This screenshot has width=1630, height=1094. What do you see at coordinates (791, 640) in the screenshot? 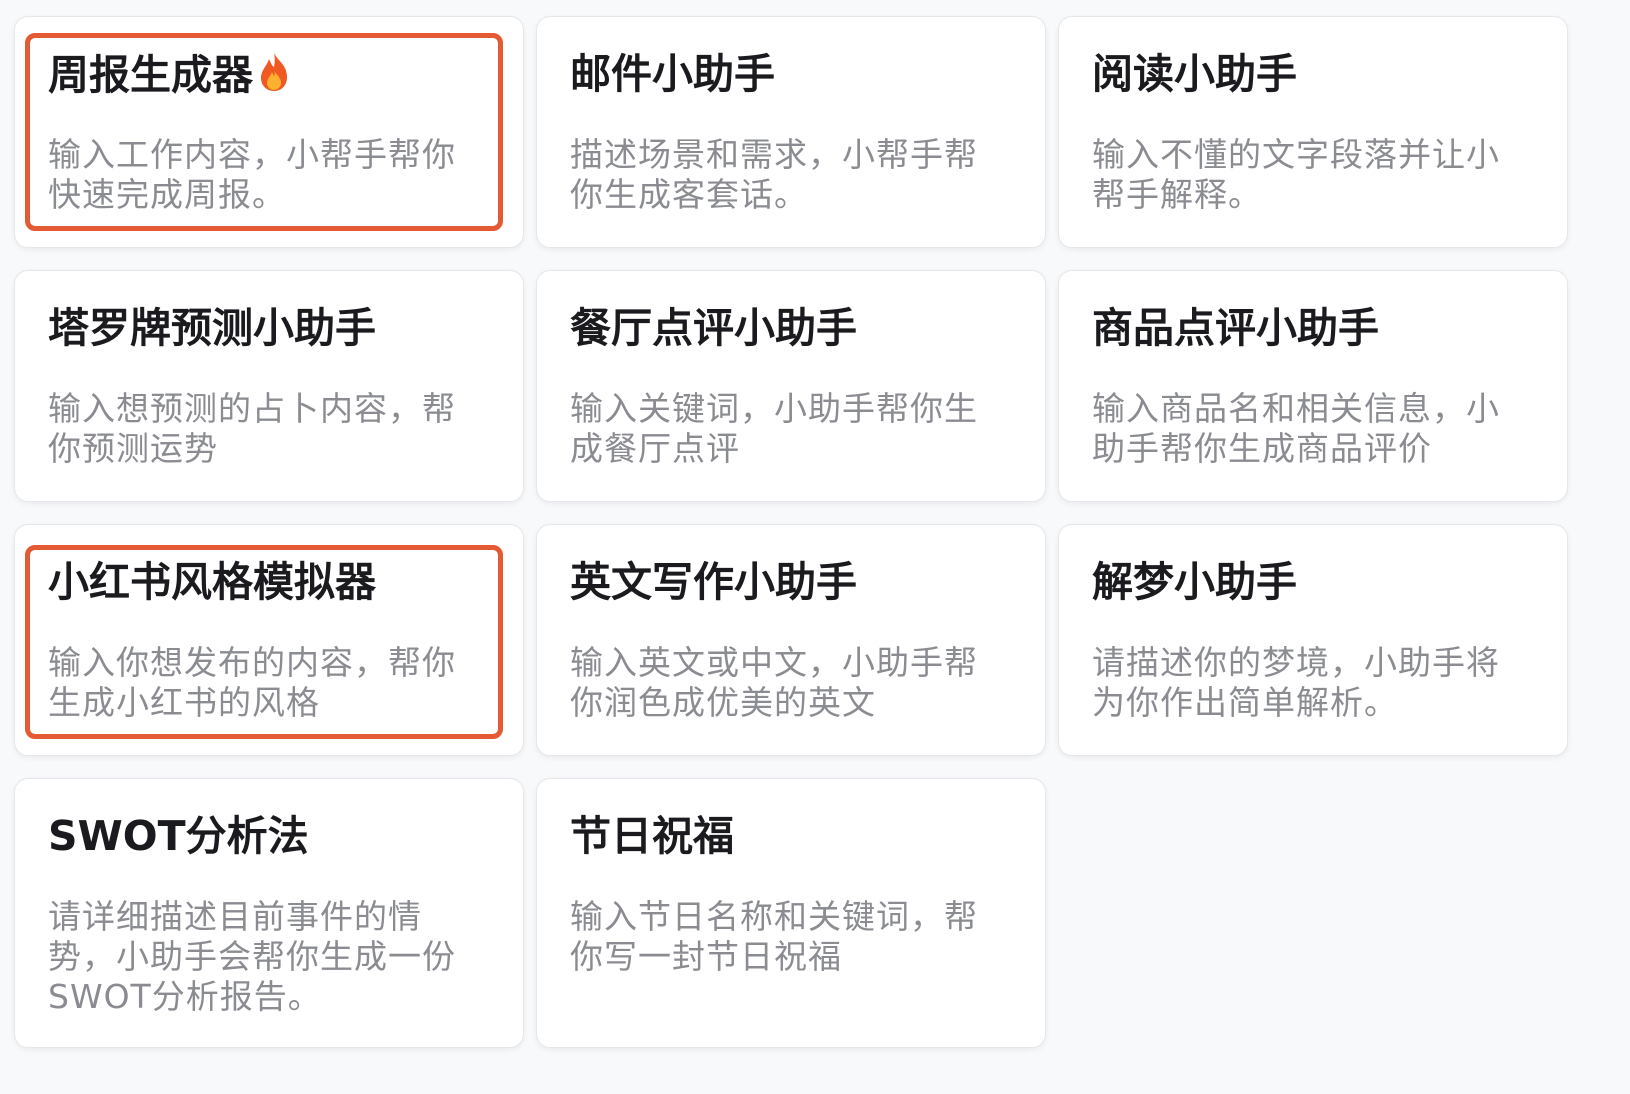
I see `card-english-writing-assistant: 英文写作小助手 输入英文或中文，小助手帮你润色成优美的英文` at bounding box center [791, 640].